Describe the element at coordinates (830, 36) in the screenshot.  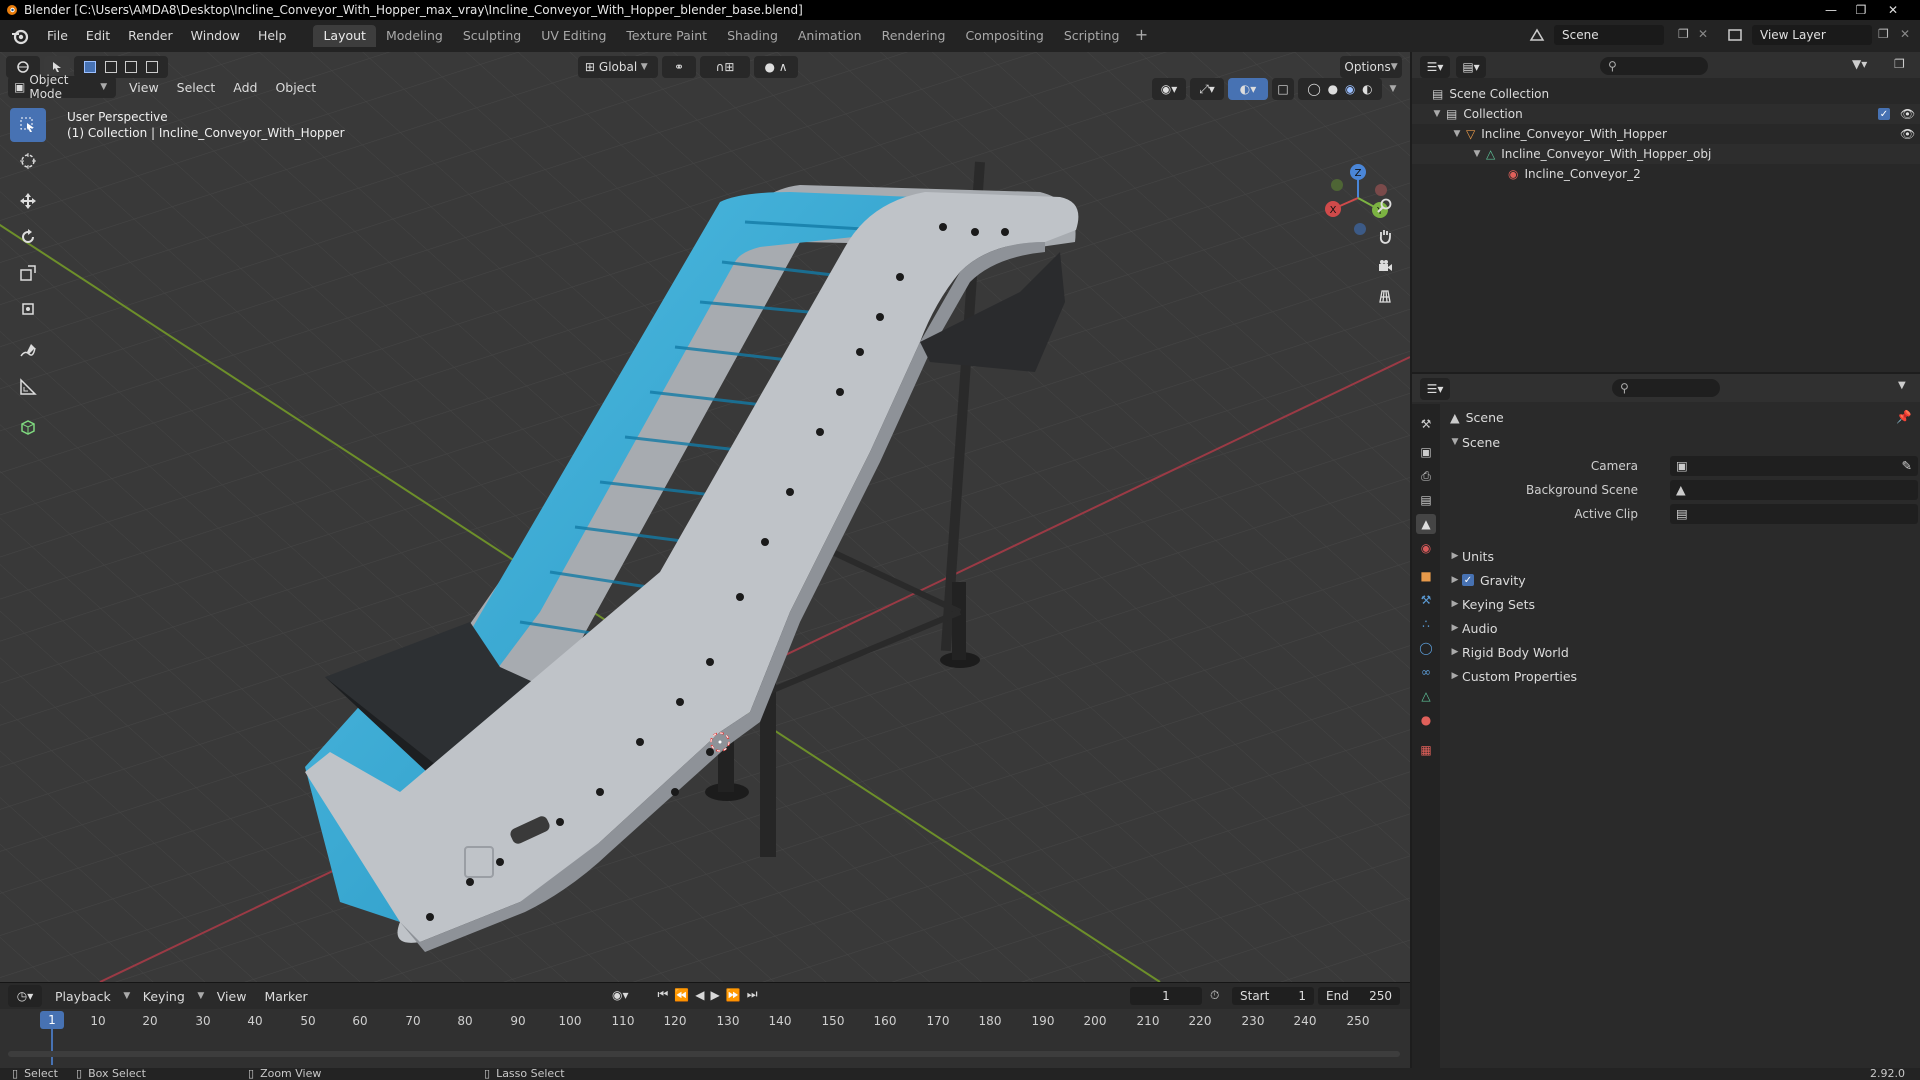
I see `tab-animation: Animation` at that location.